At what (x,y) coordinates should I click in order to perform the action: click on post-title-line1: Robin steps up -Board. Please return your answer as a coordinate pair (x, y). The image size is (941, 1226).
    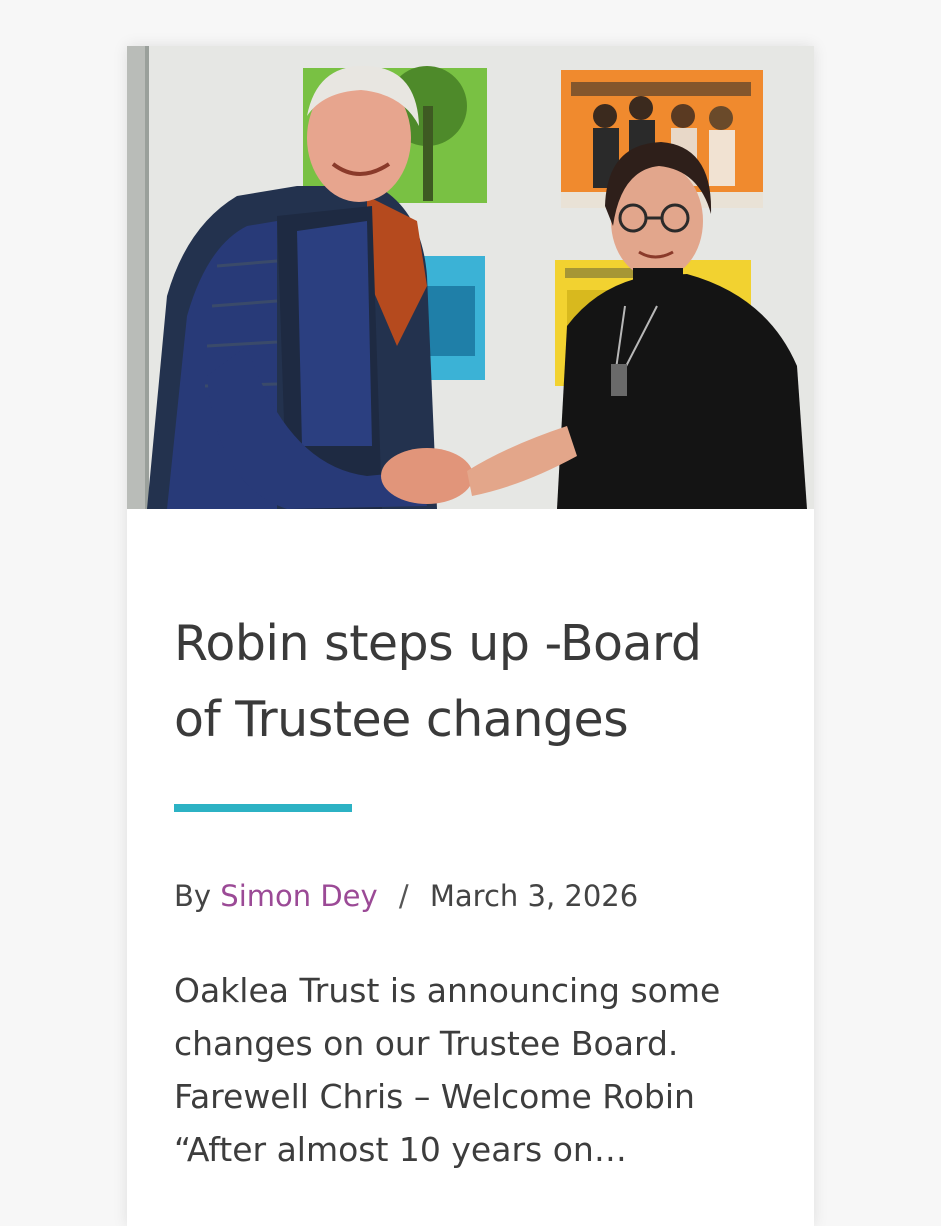
    Looking at the image, I should click on (438, 643).